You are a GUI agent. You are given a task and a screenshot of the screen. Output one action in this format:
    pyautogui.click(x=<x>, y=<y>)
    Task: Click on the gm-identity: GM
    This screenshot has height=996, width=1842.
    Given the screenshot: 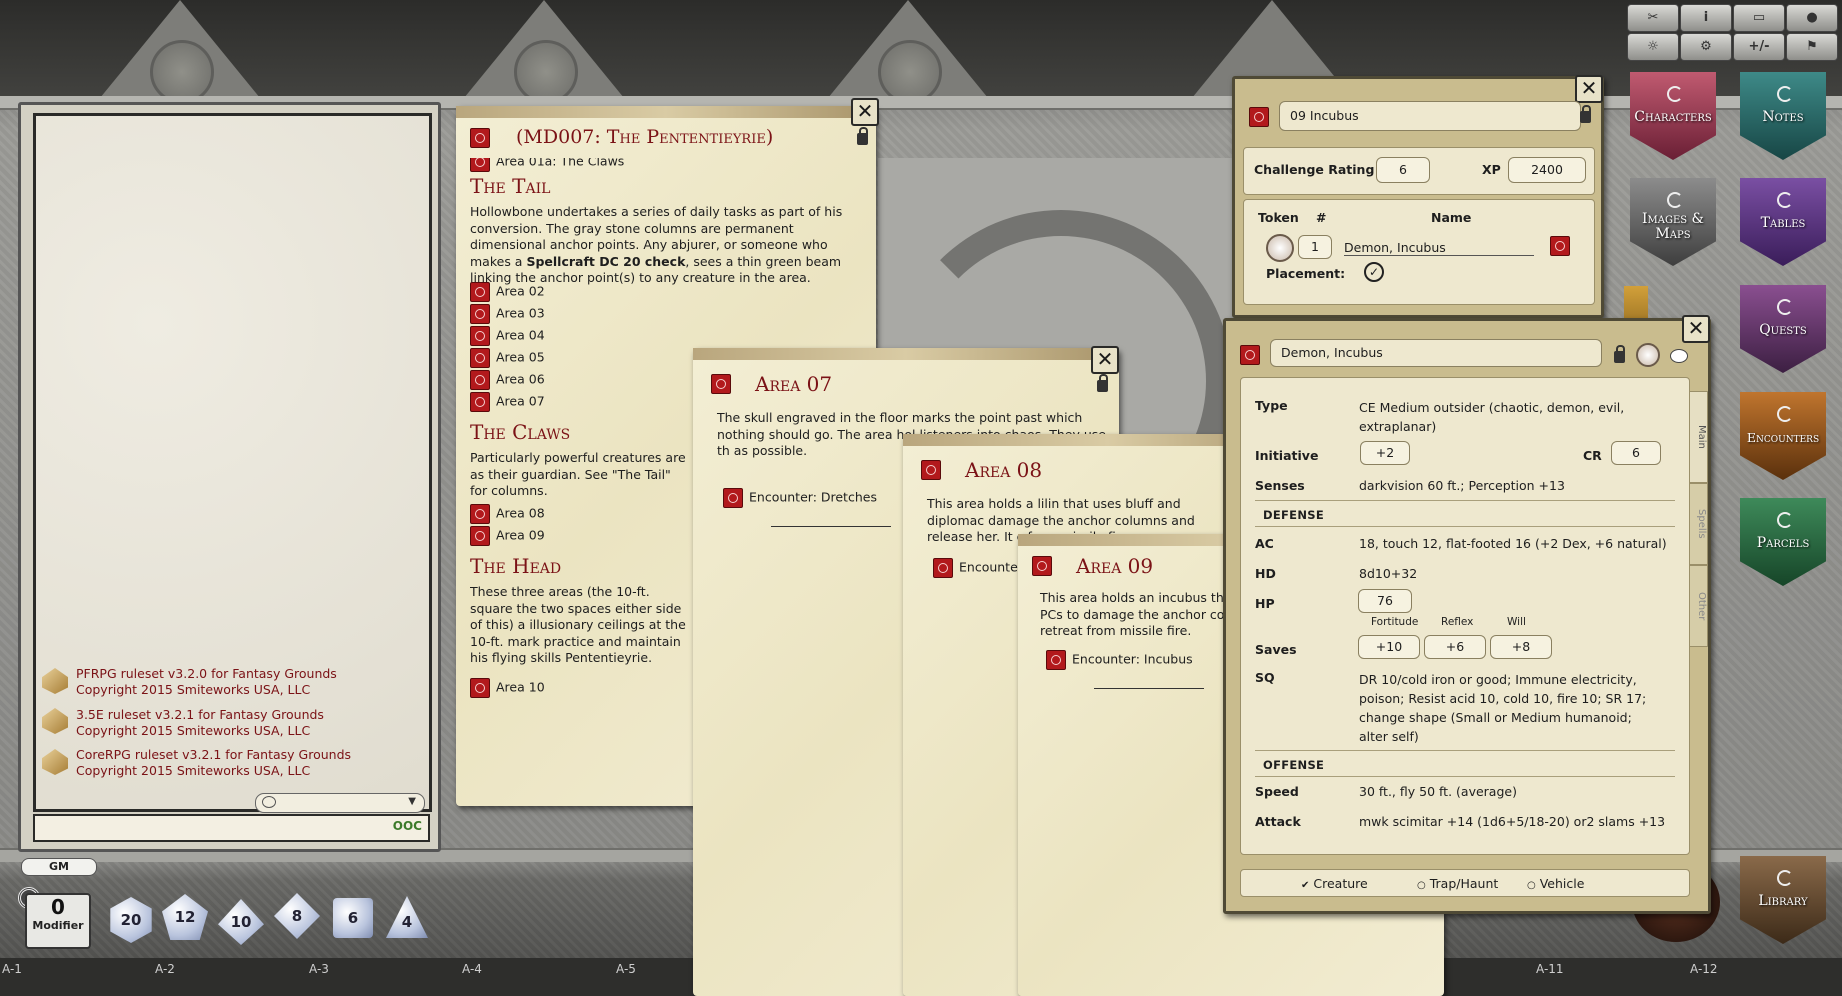 What is the action you would take?
    pyautogui.click(x=59, y=867)
    